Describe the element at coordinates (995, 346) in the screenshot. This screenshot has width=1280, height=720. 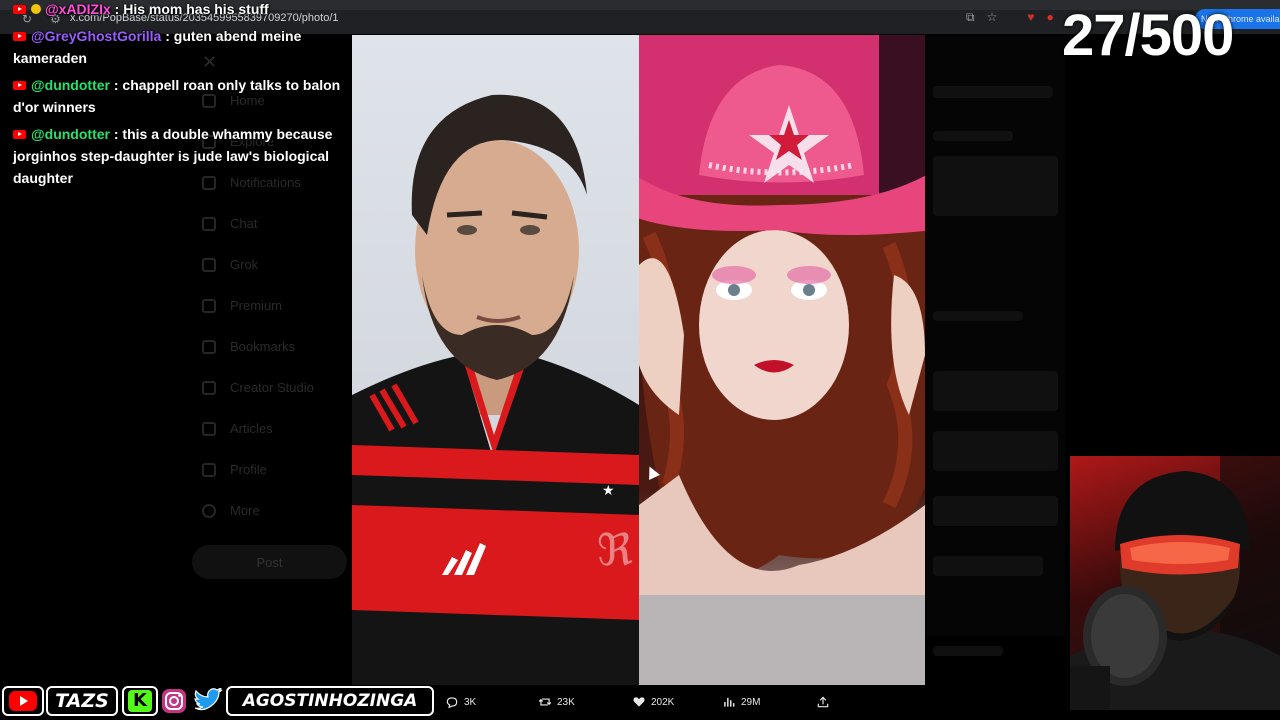
I see `x-right-column` at that location.